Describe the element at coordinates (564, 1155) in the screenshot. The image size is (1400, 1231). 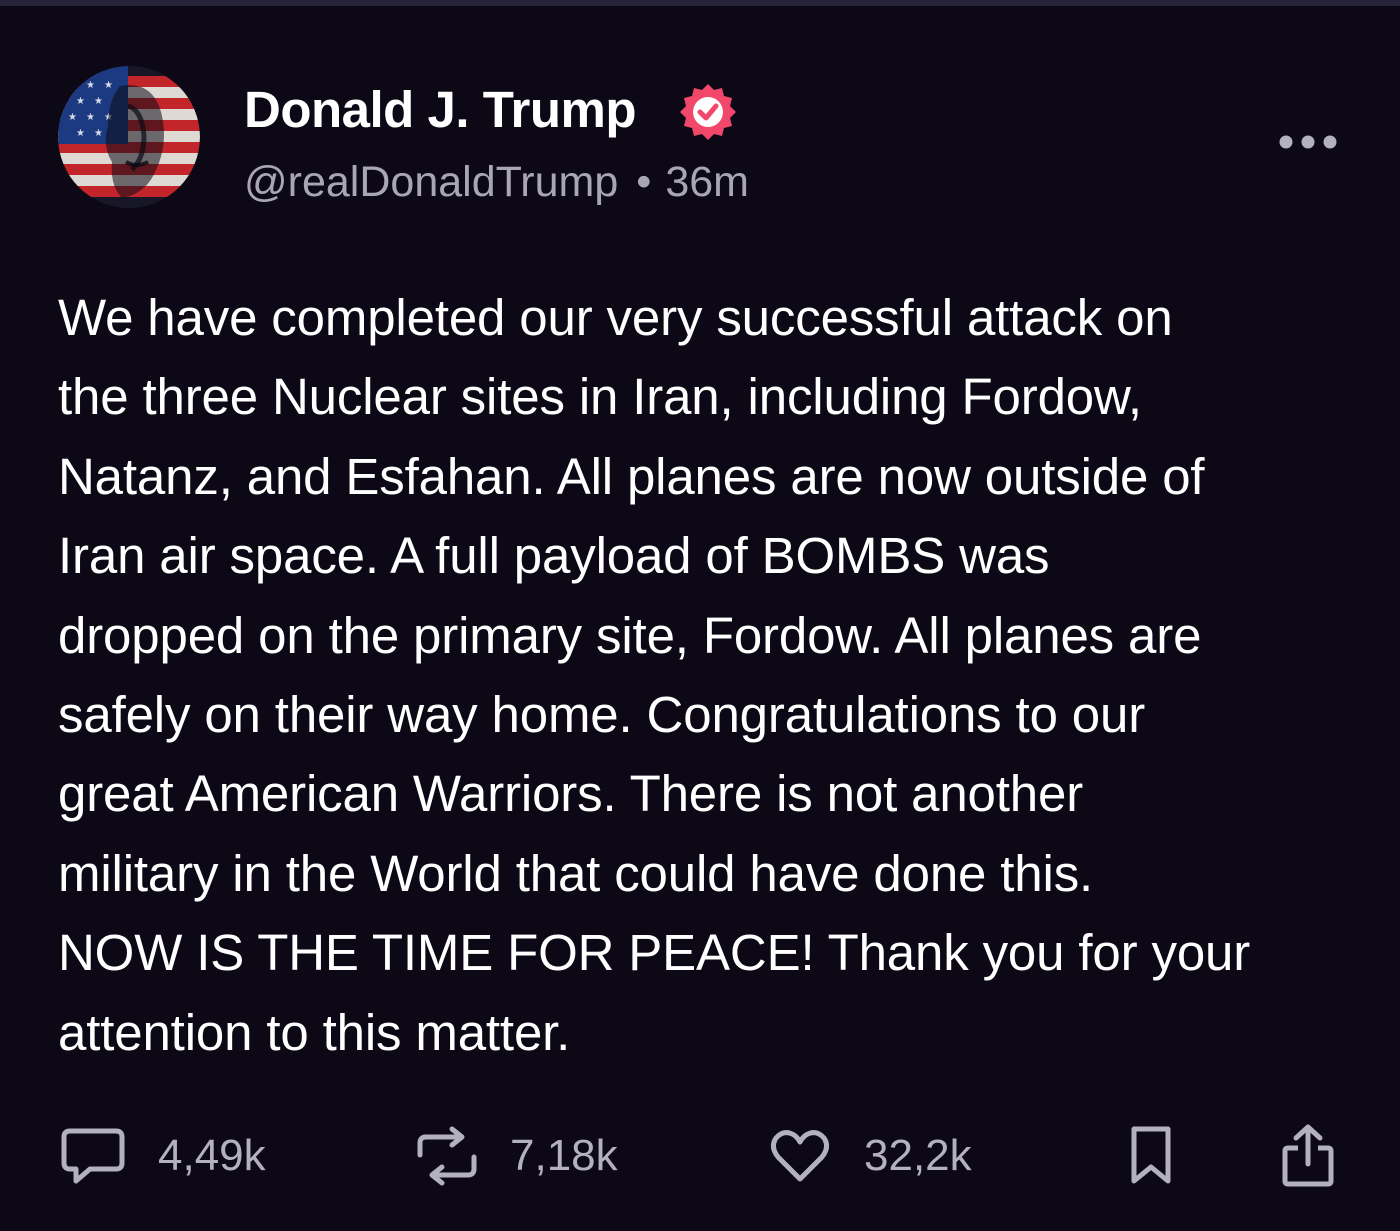
I see `repost-count: 7,18k` at that location.